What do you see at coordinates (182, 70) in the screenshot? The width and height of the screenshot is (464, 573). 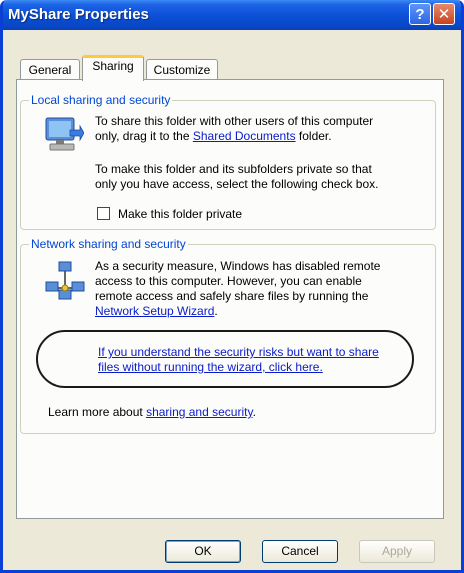 I see `tab-customize: Customize` at bounding box center [182, 70].